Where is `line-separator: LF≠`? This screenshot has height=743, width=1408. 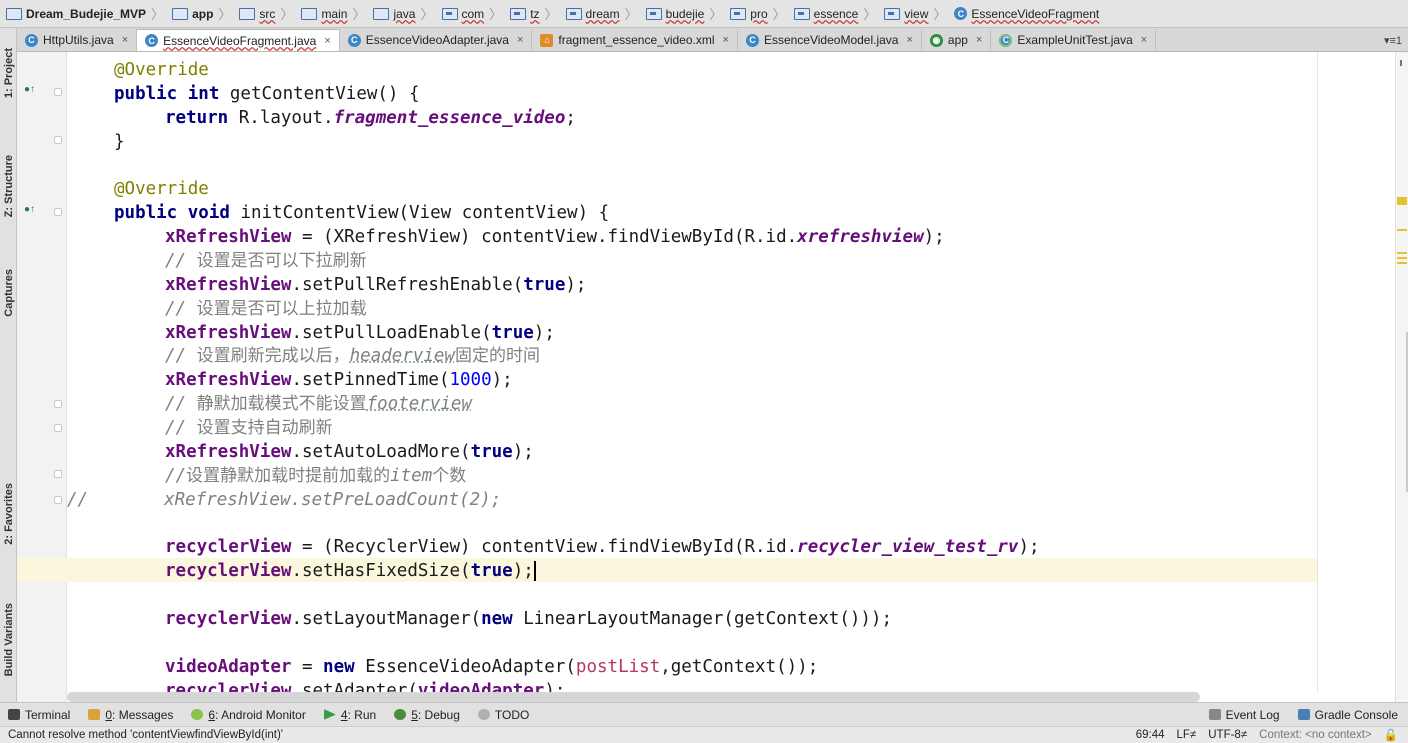 line-separator: LF≠ is located at coordinates (1187, 735).